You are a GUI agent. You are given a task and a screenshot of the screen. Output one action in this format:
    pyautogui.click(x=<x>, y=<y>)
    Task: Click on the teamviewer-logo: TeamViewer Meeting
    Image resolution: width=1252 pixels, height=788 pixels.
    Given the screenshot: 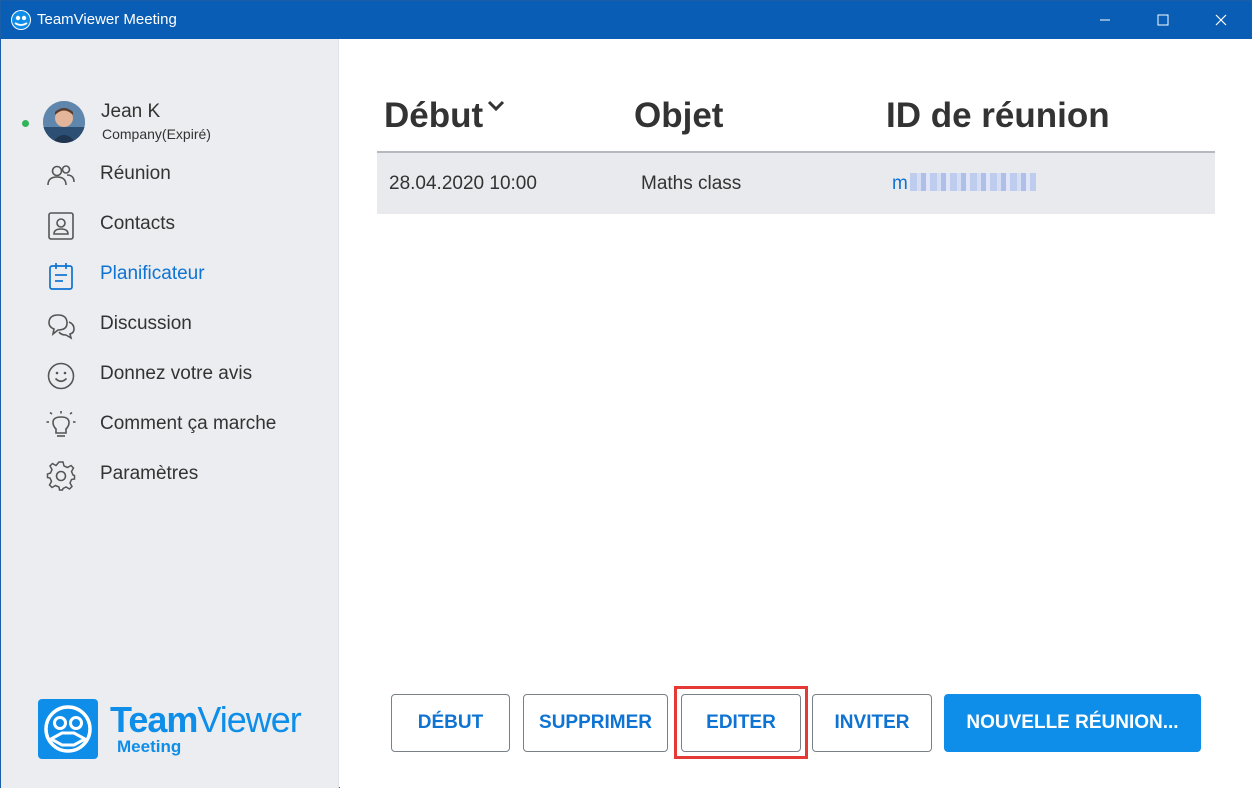 What is the action you would take?
    pyautogui.click(x=173, y=730)
    